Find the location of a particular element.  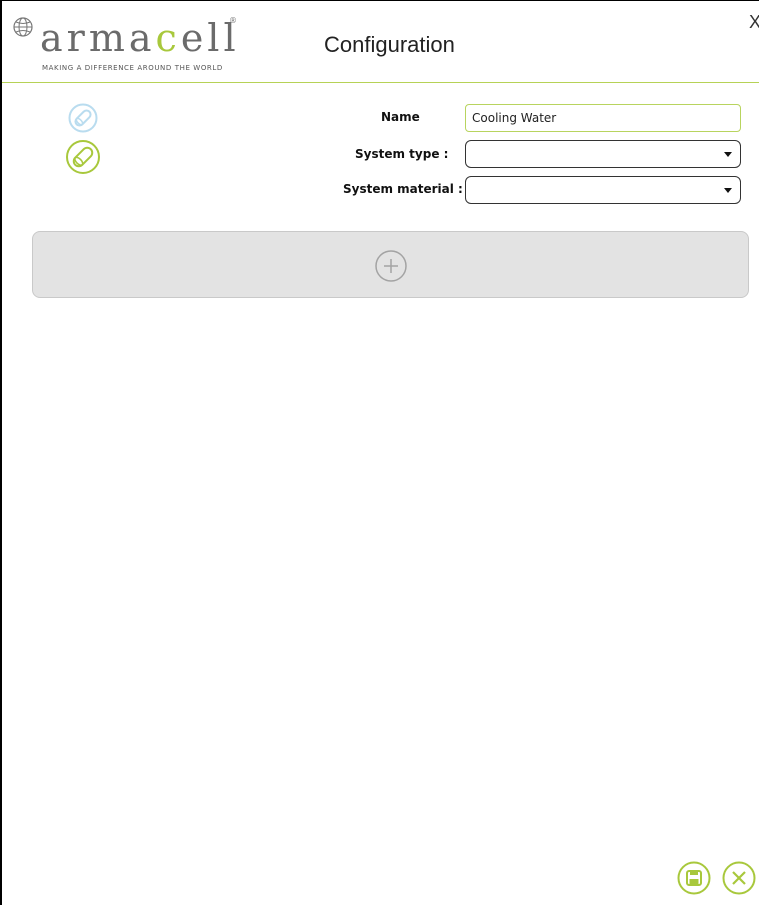

pipe-icon-active is located at coordinates (83, 157).